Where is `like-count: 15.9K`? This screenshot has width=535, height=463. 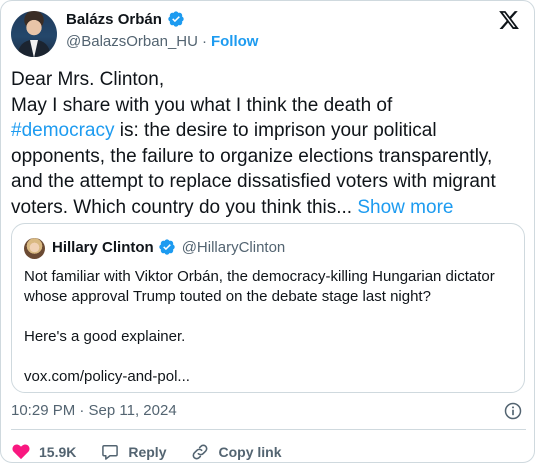
like-count: 15.9K is located at coordinates (58, 452).